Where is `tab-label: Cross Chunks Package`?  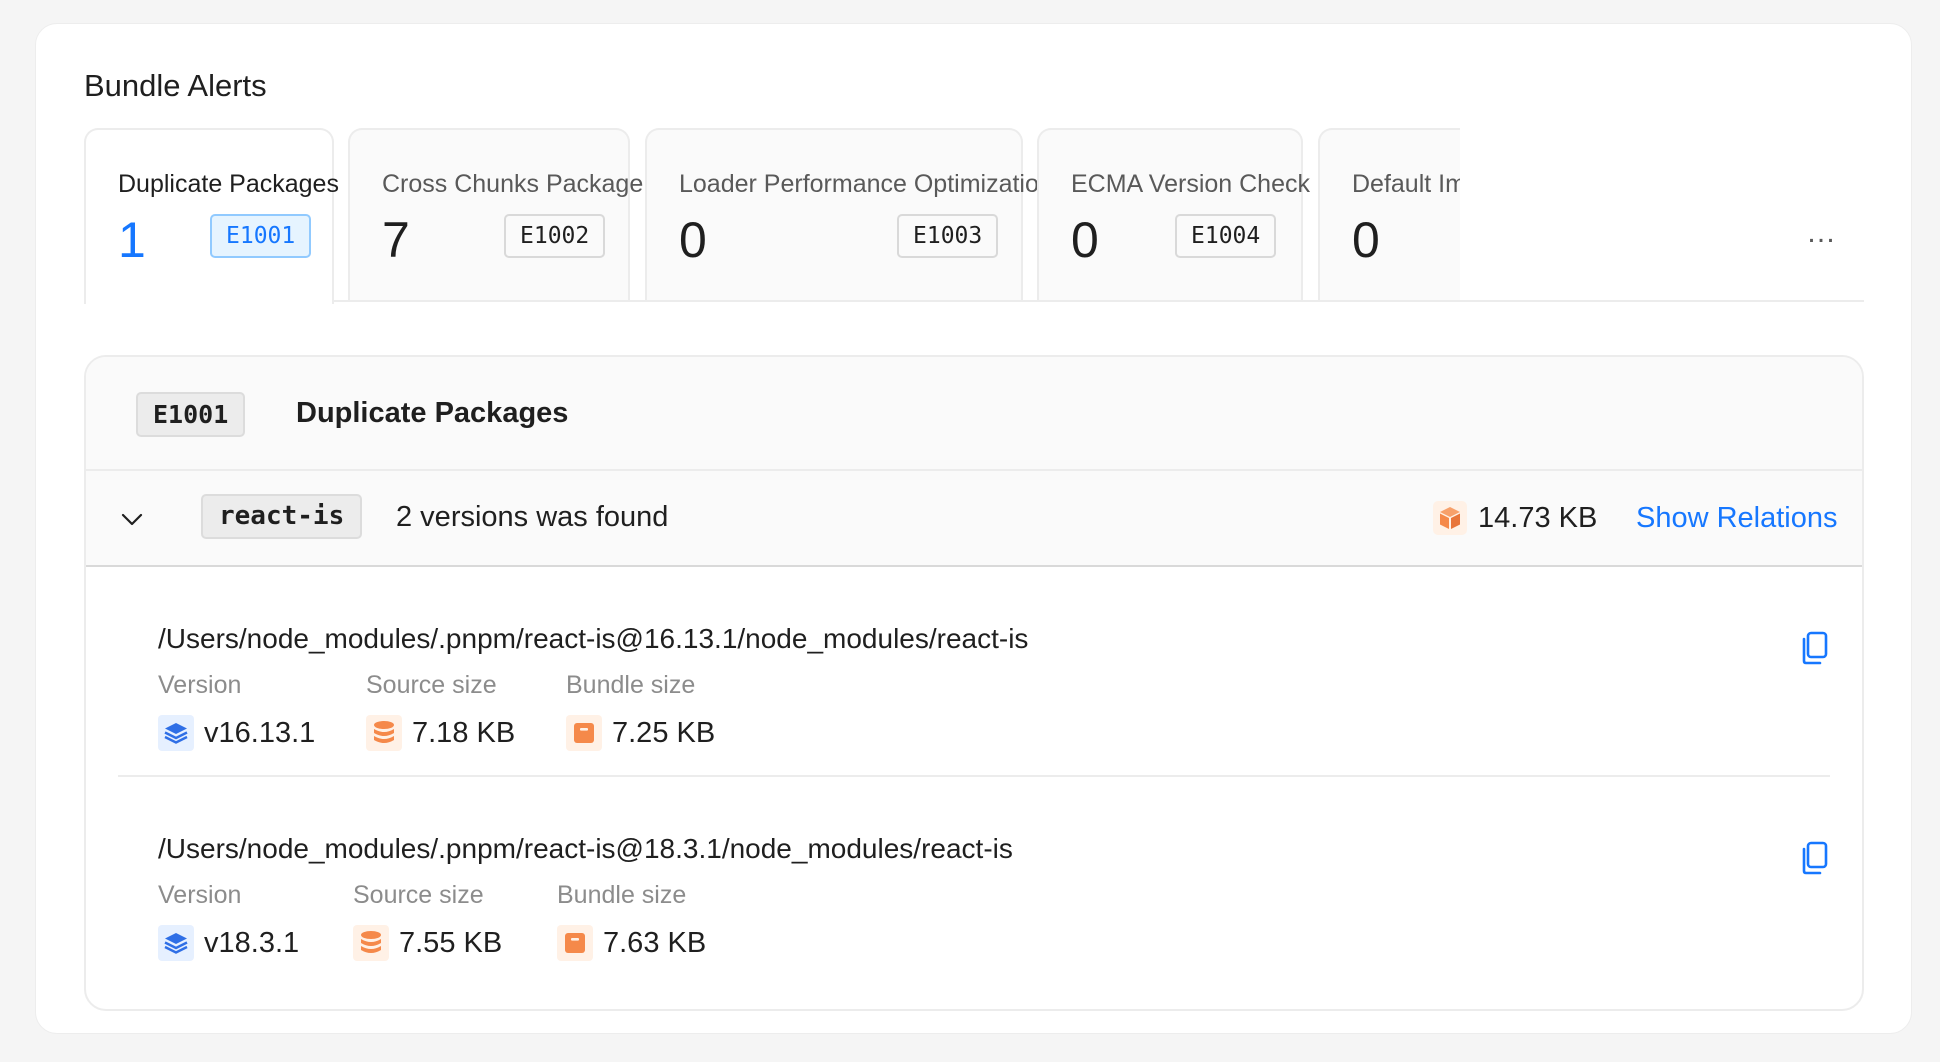
tab-label: Cross Chunks Package is located at coordinates (513, 184).